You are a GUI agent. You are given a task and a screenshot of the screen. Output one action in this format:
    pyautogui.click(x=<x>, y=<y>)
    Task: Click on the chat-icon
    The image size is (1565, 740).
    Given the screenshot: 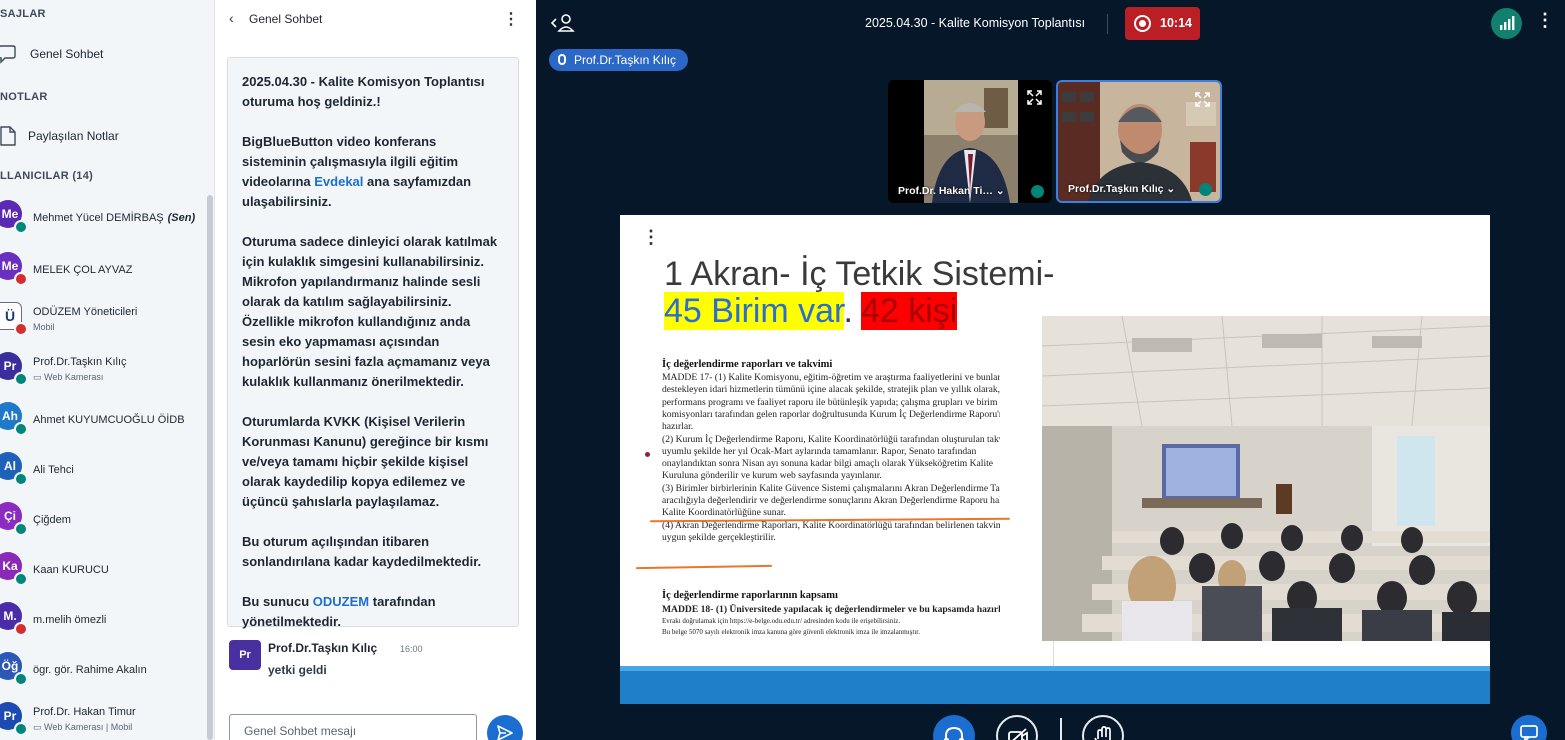 What is the action you would take?
    pyautogui.click(x=1529, y=732)
    